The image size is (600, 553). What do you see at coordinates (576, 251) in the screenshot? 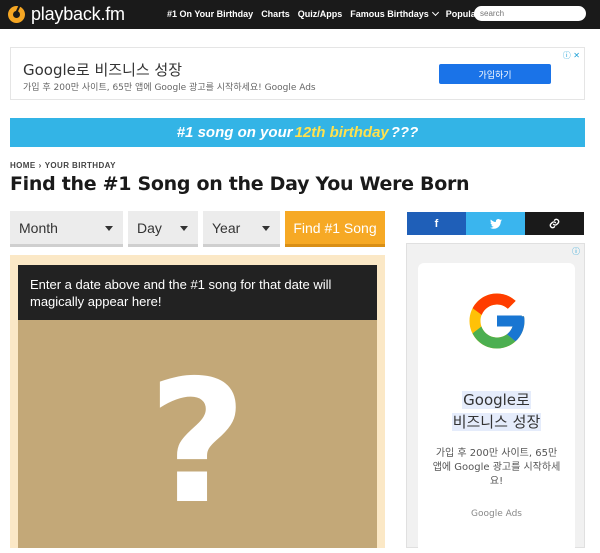
I see `adchoices-icon: ⓘ` at bounding box center [576, 251].